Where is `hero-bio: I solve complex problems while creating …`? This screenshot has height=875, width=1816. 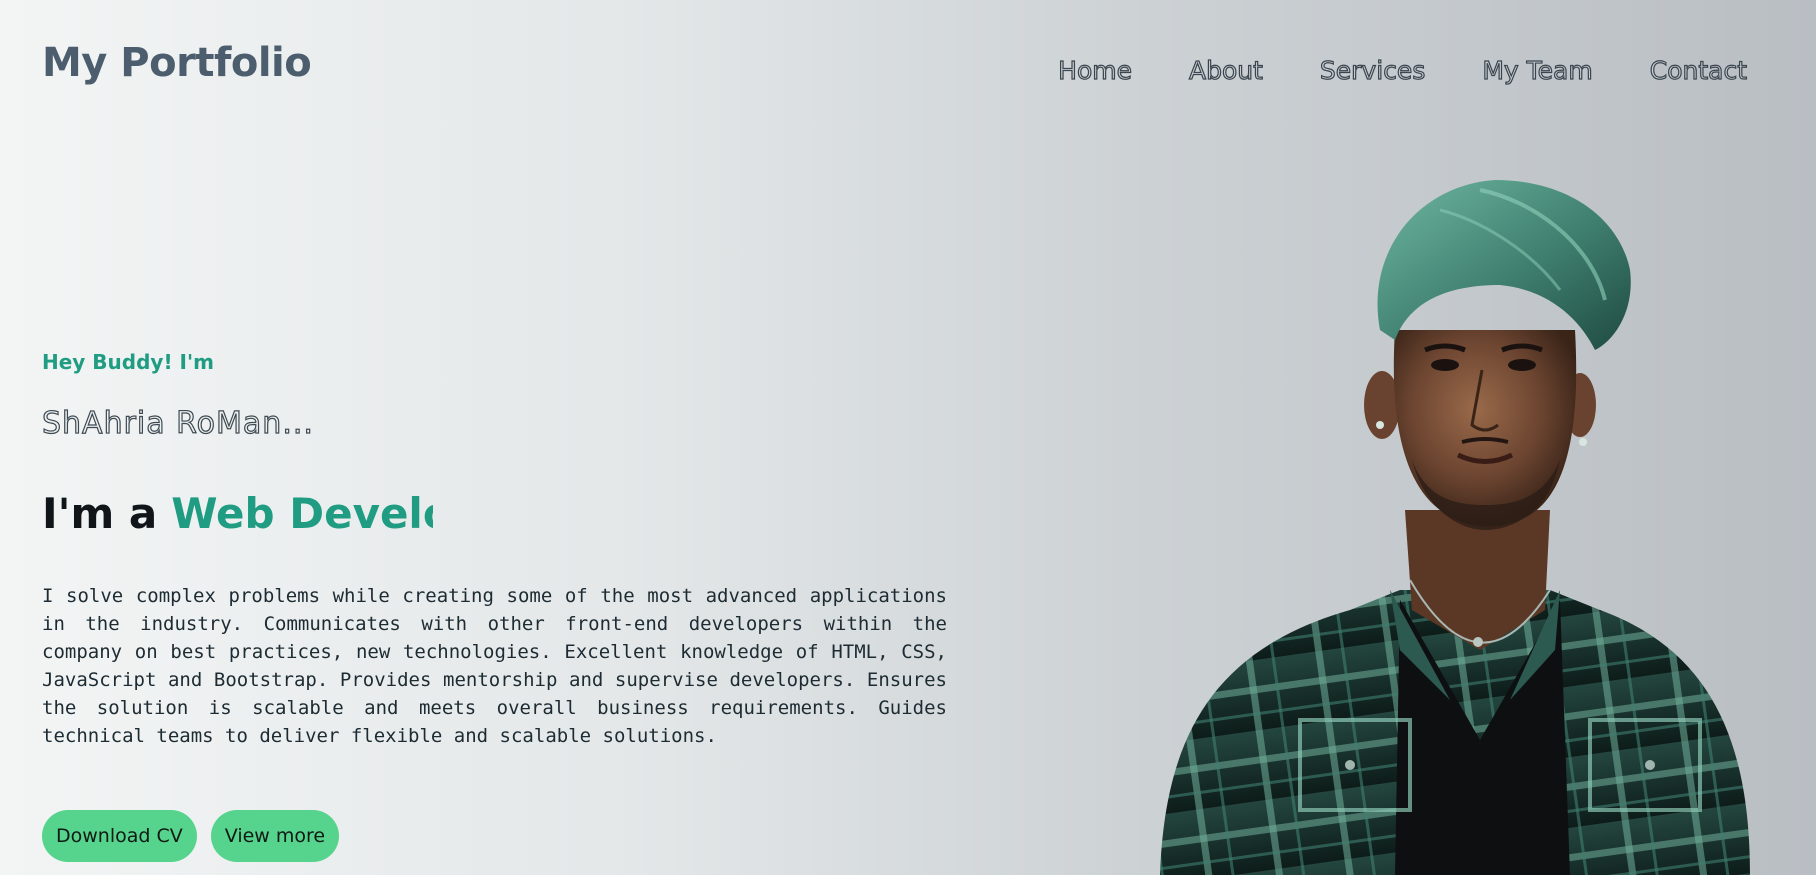
hero-bio: I solve complex problems while creating … is located at coordinates (494, 666).